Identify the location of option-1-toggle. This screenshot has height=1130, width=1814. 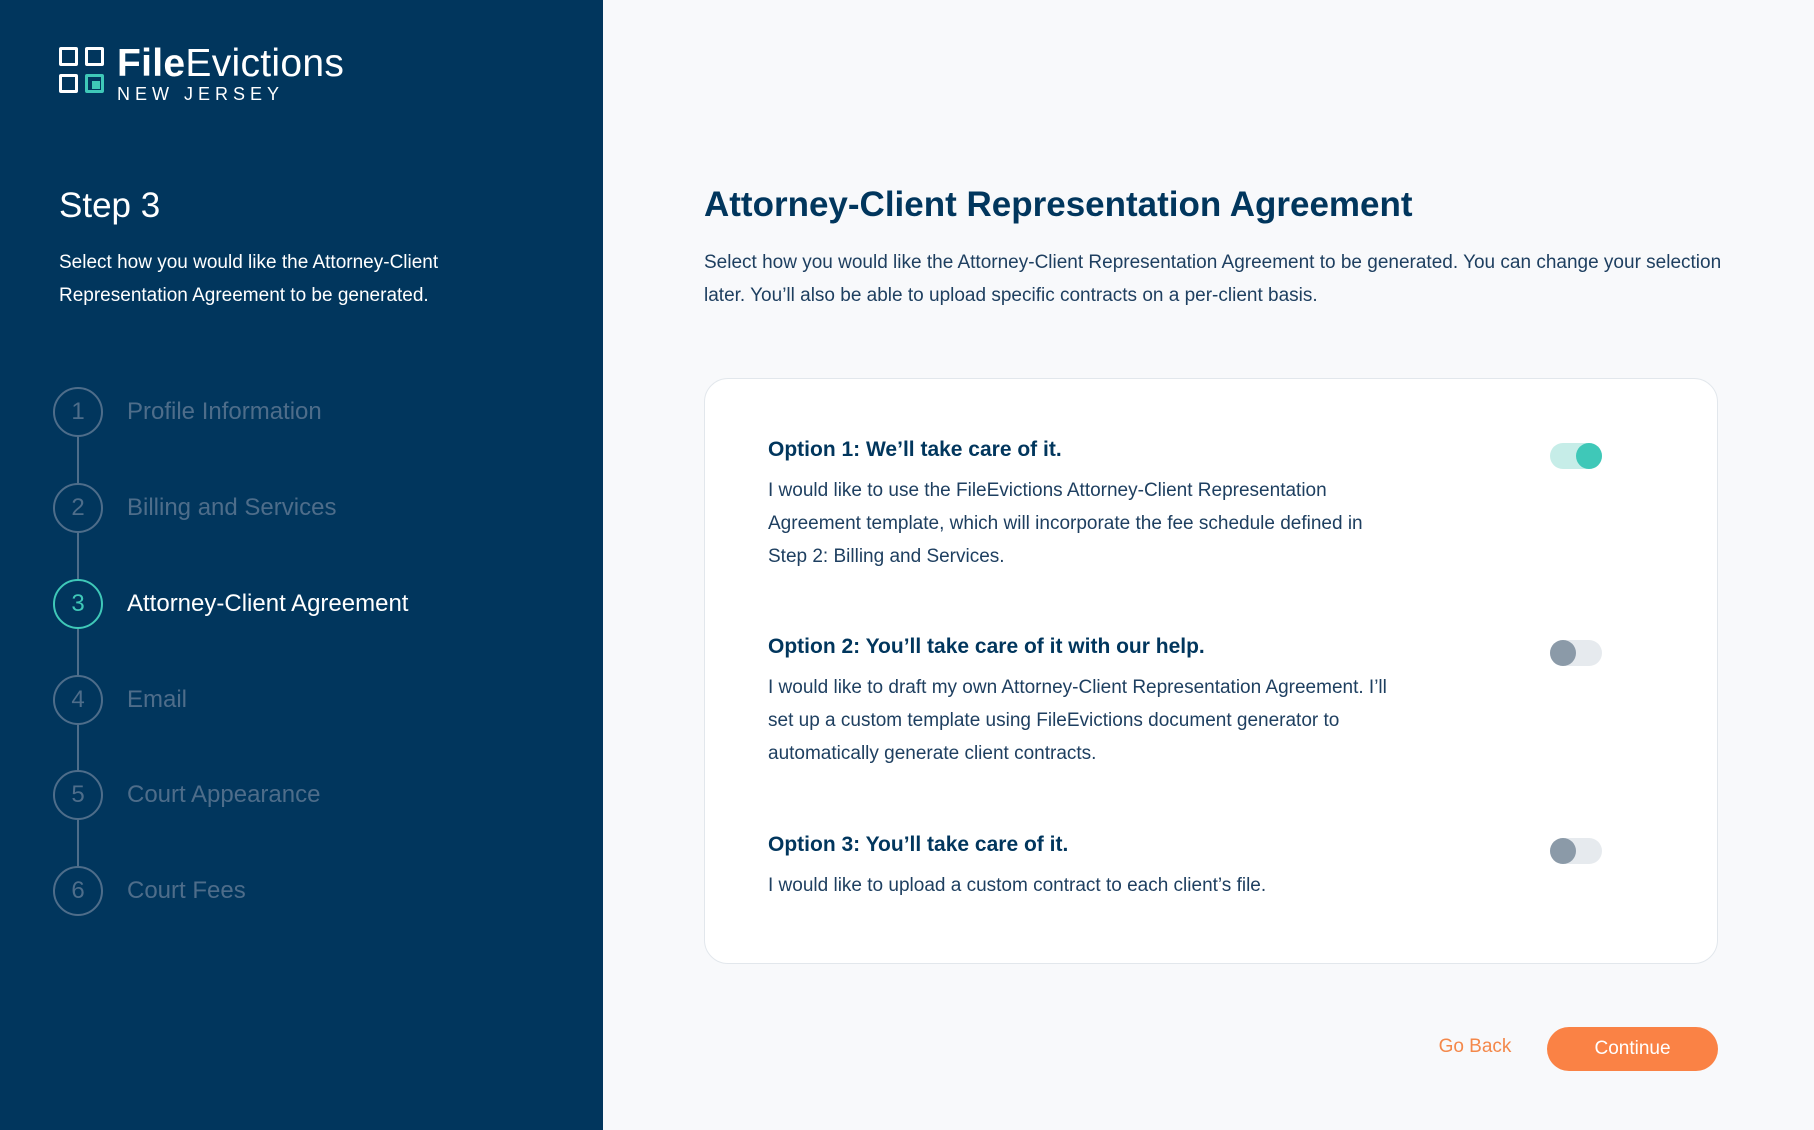
(1576, 456).